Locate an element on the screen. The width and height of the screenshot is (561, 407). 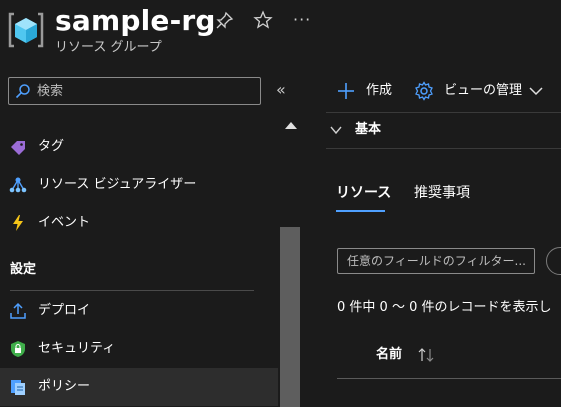
sort-icon is located at coordinates (426, 355).